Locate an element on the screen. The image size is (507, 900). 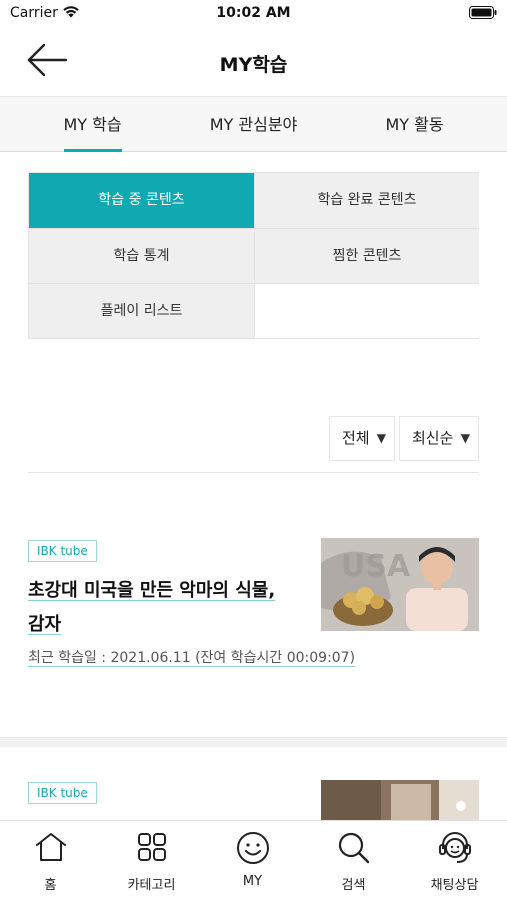
content-thumbnail is located at coordinates (400, 800).